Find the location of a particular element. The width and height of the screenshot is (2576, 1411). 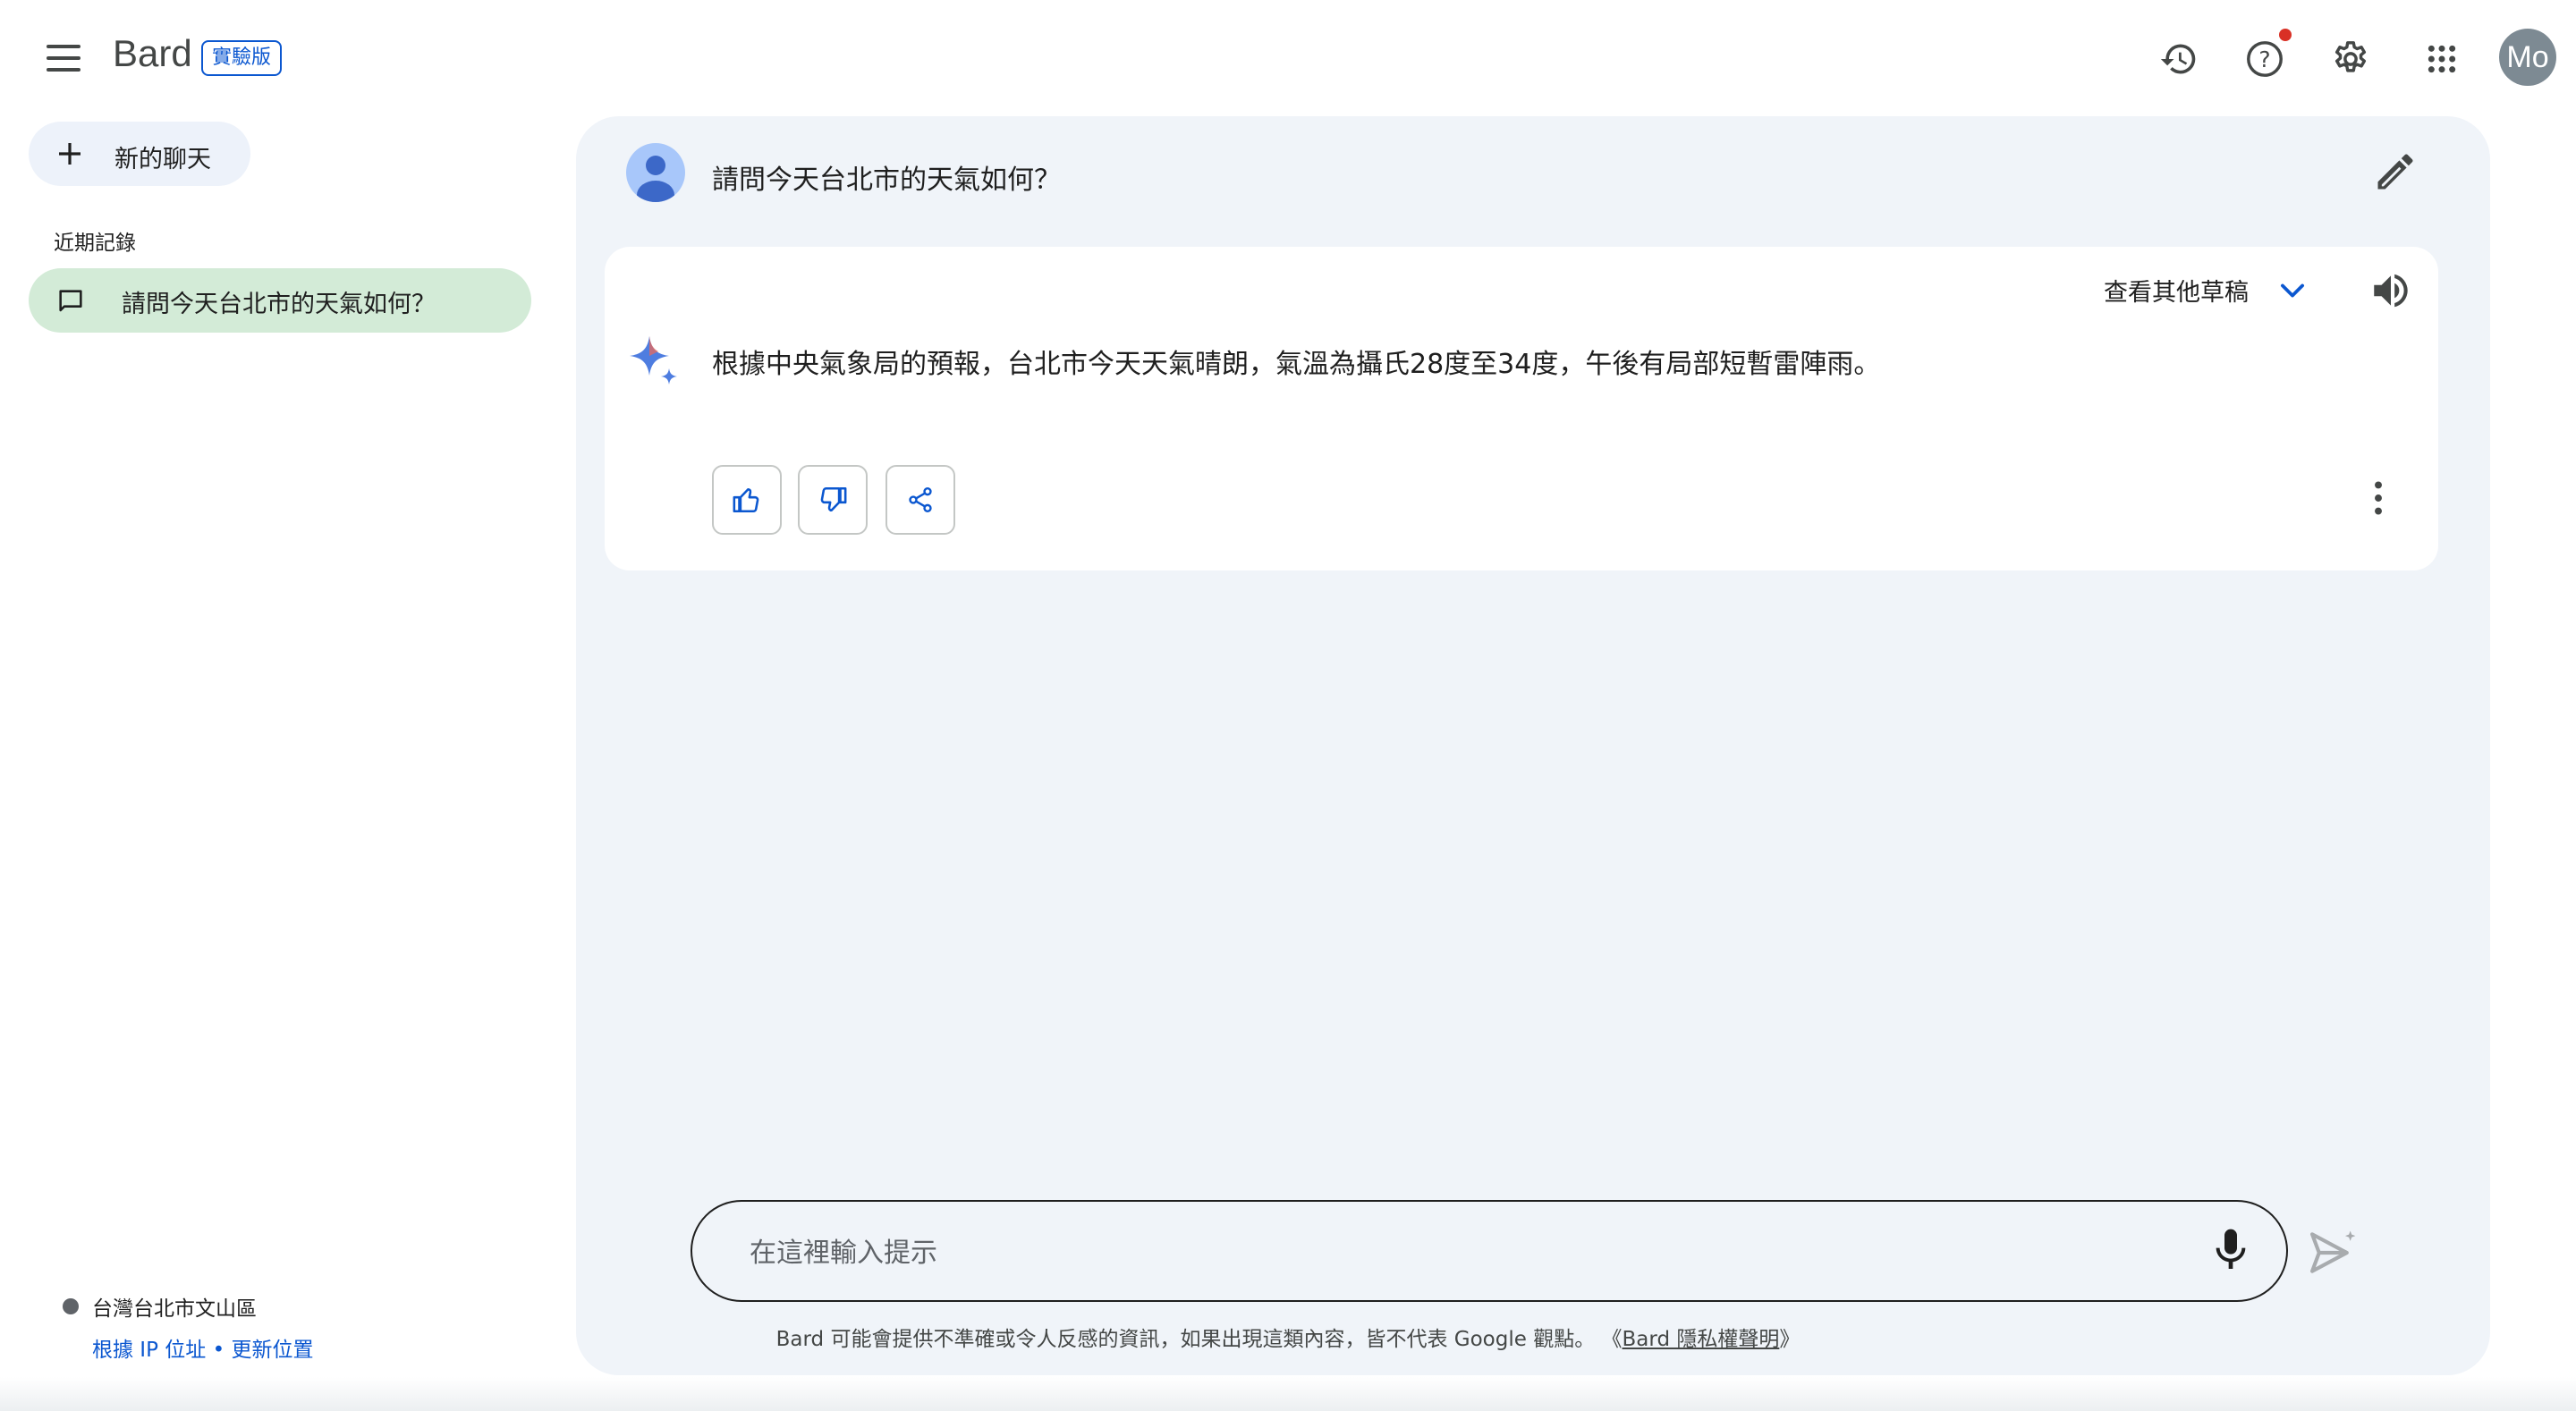

more-options-icon is located at coordinates (2378, 498).